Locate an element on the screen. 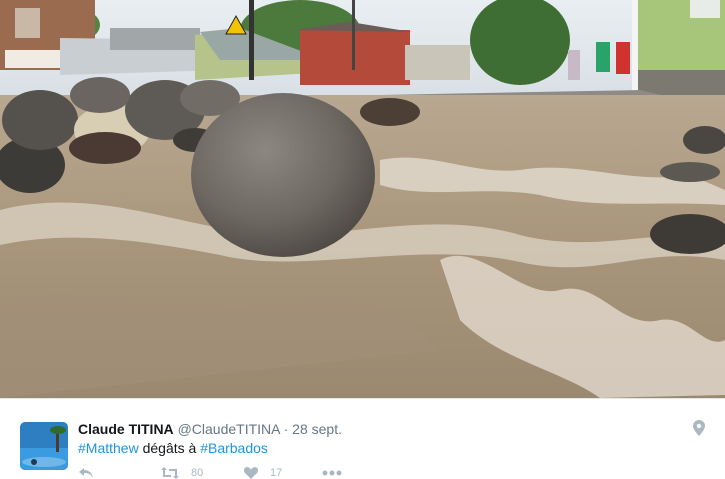 The width and height of the screenshot is (725, 479). reply-button is located at coordinates (86, 473).